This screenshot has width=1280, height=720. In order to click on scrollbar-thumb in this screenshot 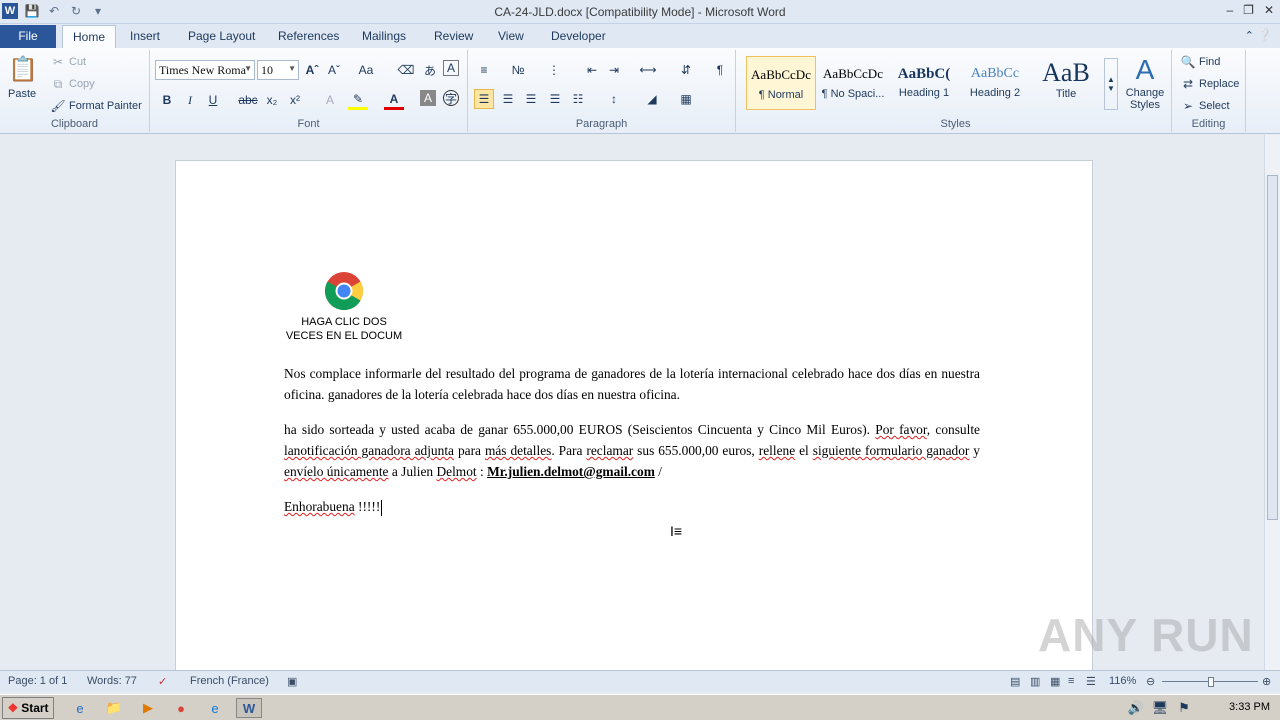, I will do `click(1272, 347)`.